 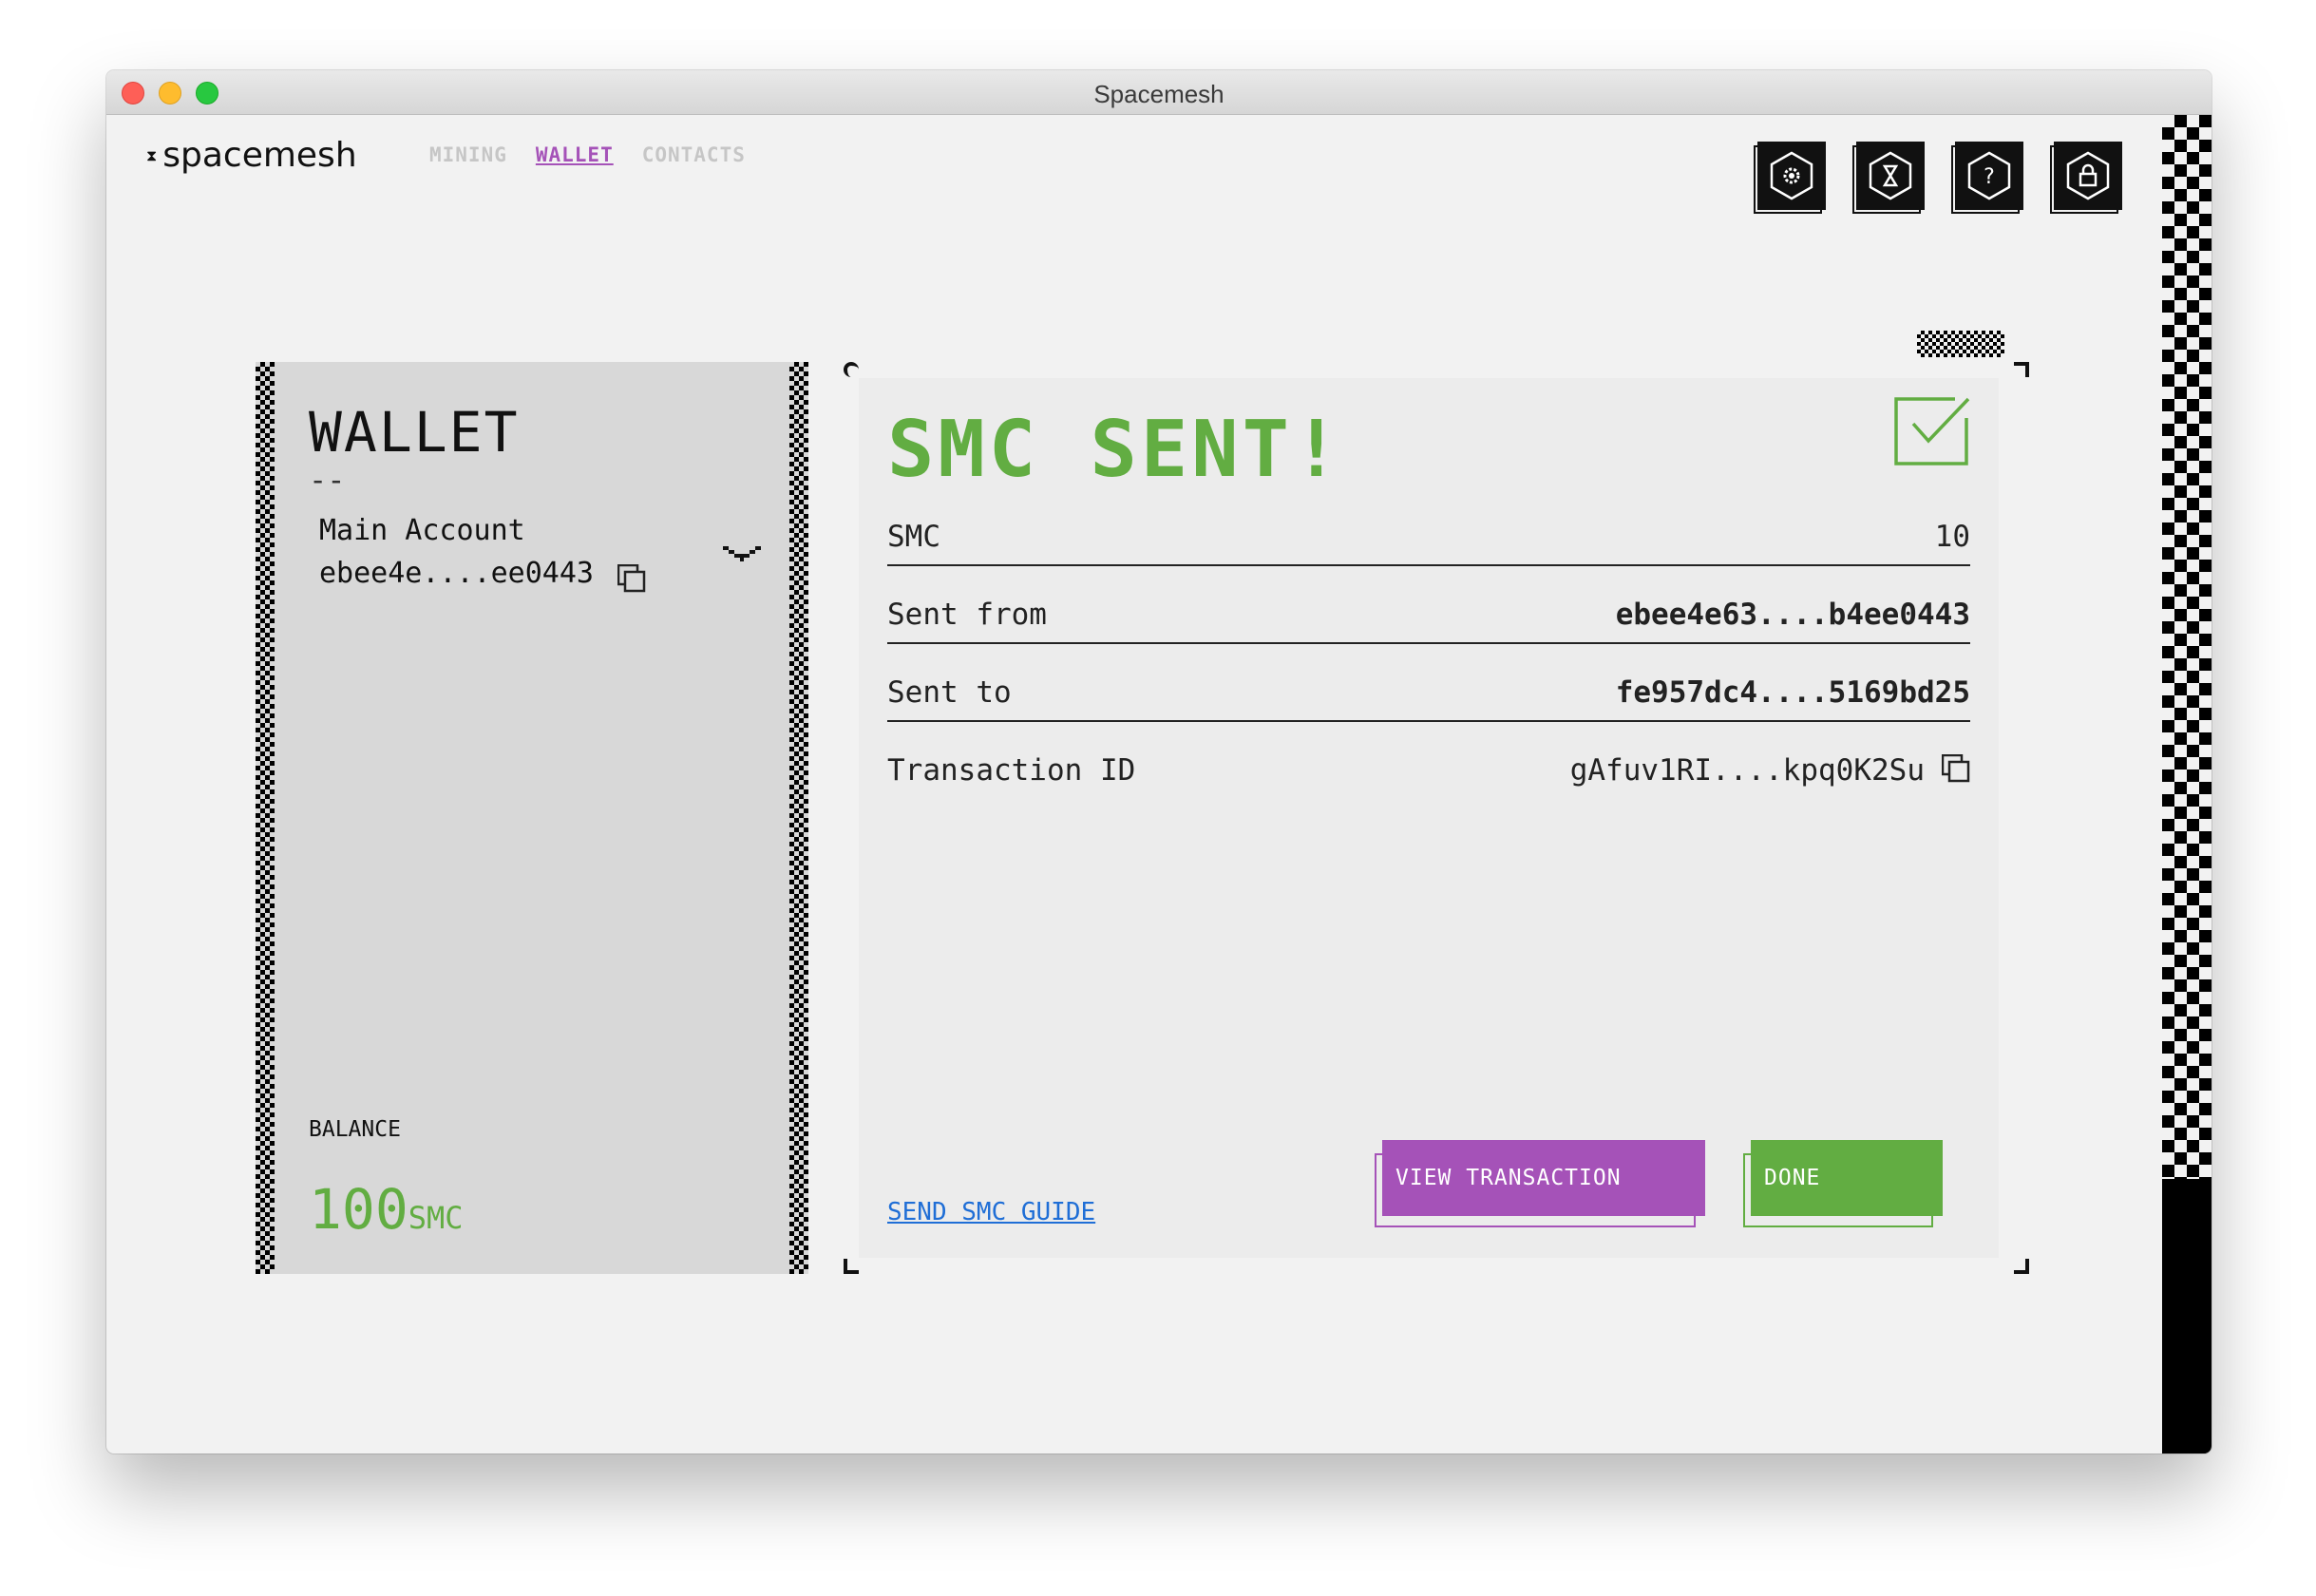 I want to click on send-smc-guide-link: SEND SMC GUIDE, so click(x=991, y=1212).